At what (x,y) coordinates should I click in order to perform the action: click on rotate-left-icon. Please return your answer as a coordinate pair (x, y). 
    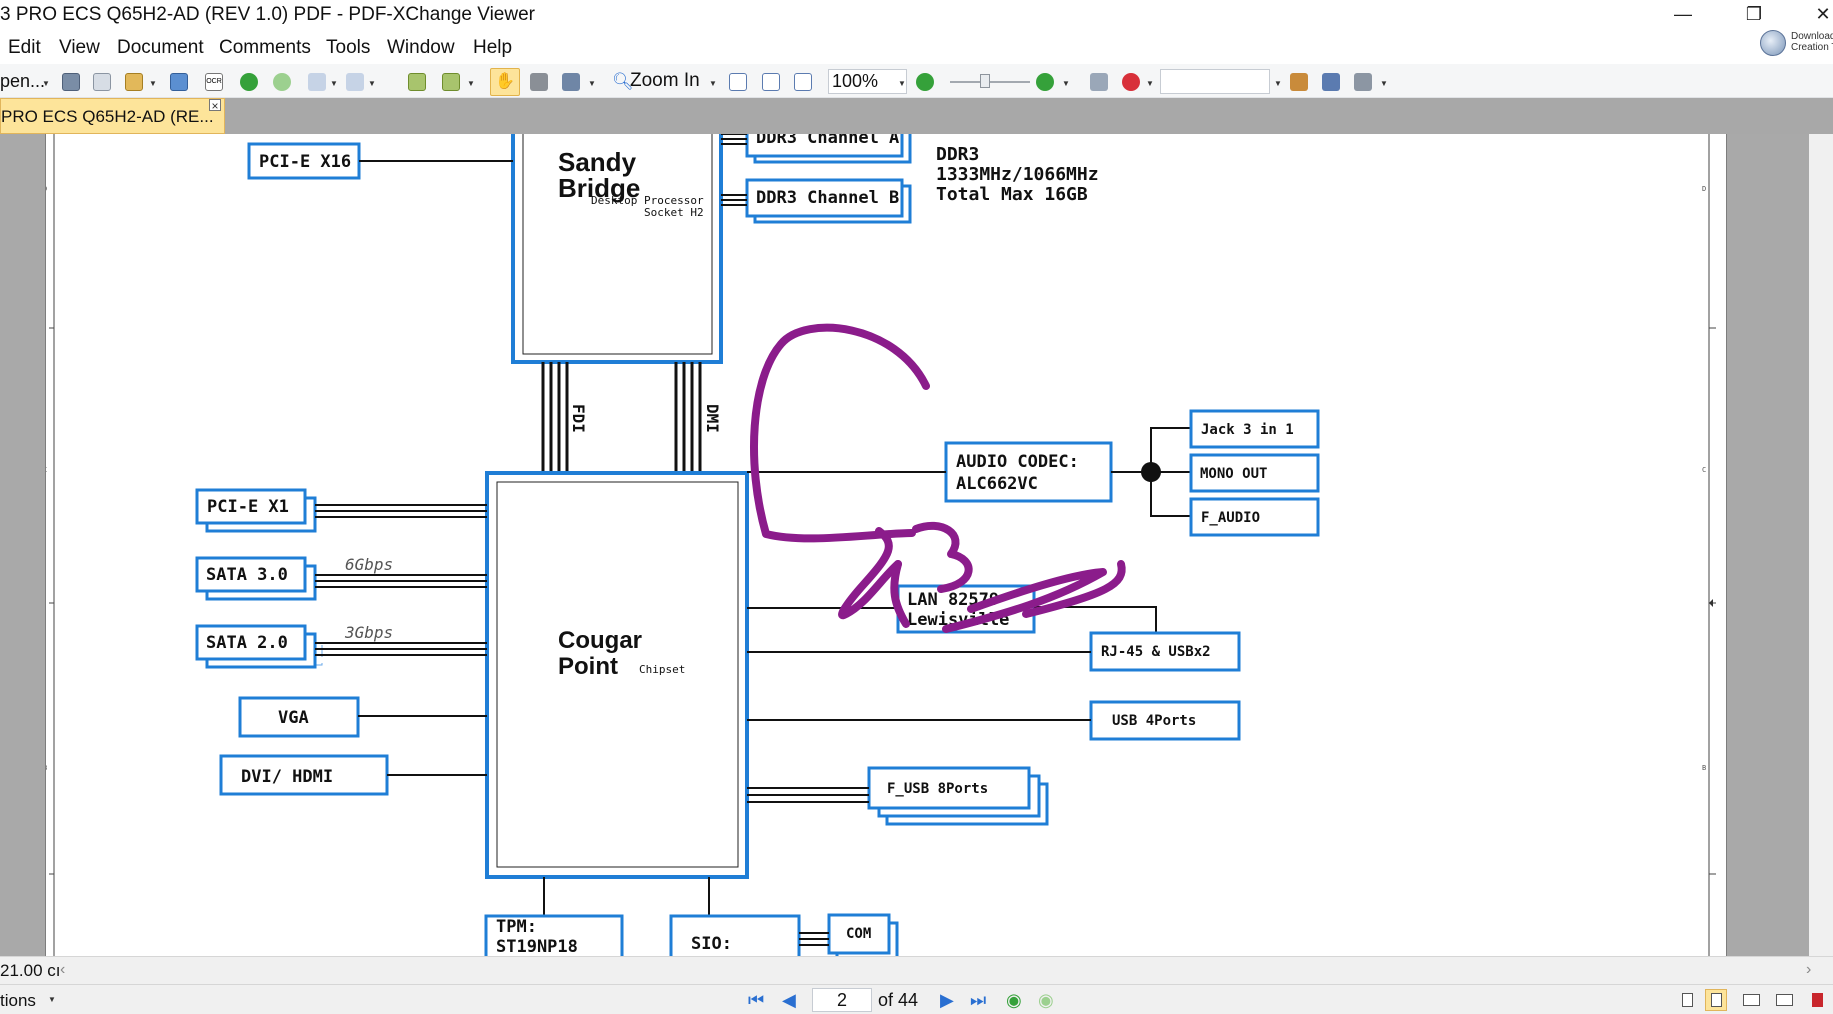
    Looking at the image, I should click on (417, 82).